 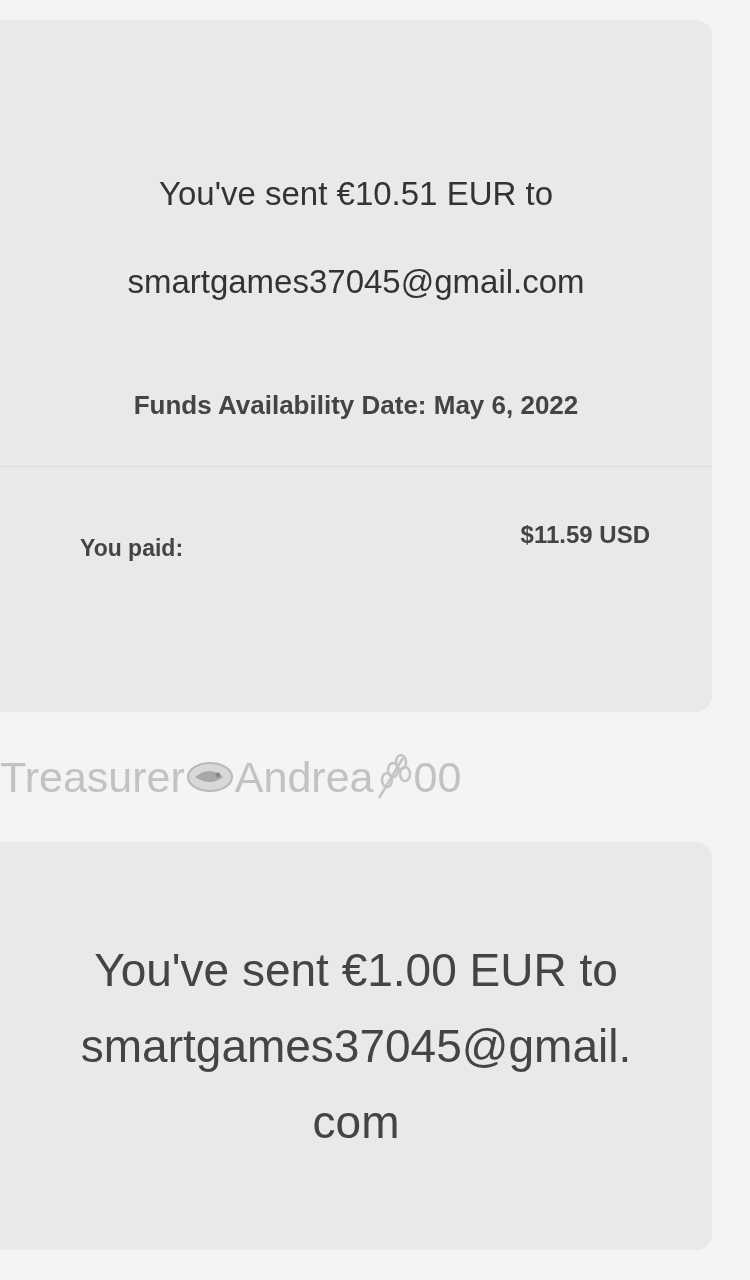 I want to click on sent-text: You've sent €10.51 EUR to smartgames37045@gmail.com, so click(x=356, y=238).